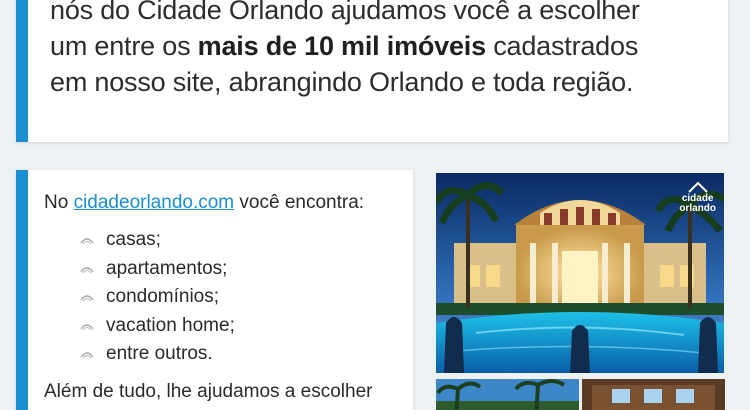 This screenshot has height=410, width=750. I want to click on list-item: apartamentos;, so click(246, 269).